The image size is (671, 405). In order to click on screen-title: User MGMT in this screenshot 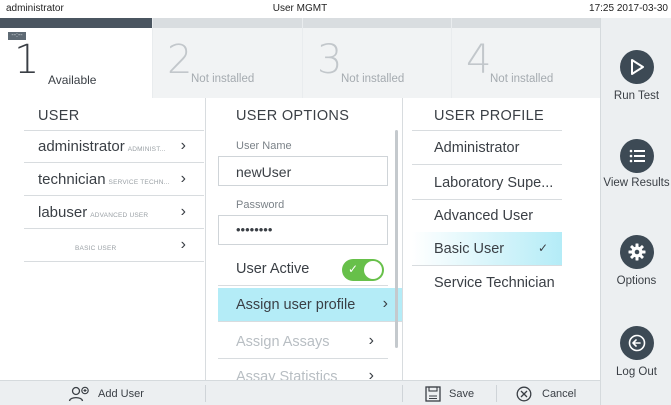, I will do `click(300, 8)`.